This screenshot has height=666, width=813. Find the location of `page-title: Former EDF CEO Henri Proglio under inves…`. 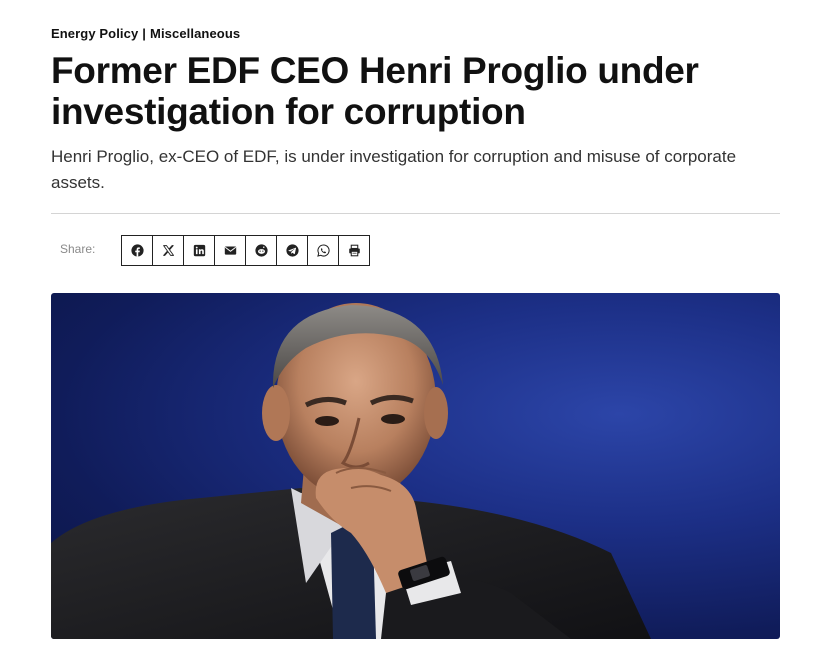

page-title: Former EDF CEO Henri Proglio under inves… is located at coordinates (375, 91).